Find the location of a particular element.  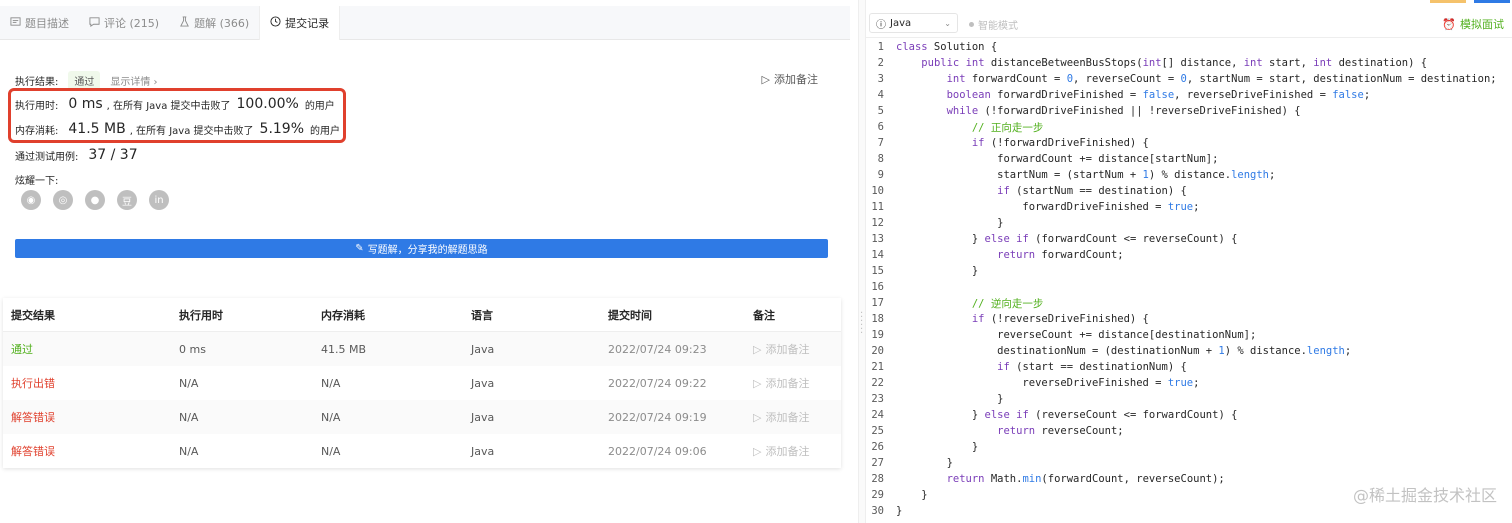

line-number: 1 is located at coordinates (880, 47).